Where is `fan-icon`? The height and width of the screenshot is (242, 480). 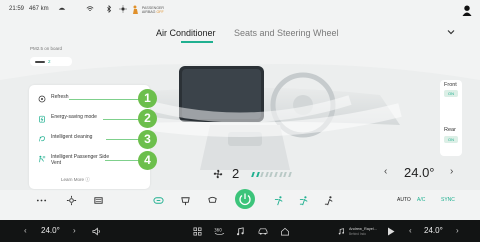
fan-icon is located at coordinates (218, 174).